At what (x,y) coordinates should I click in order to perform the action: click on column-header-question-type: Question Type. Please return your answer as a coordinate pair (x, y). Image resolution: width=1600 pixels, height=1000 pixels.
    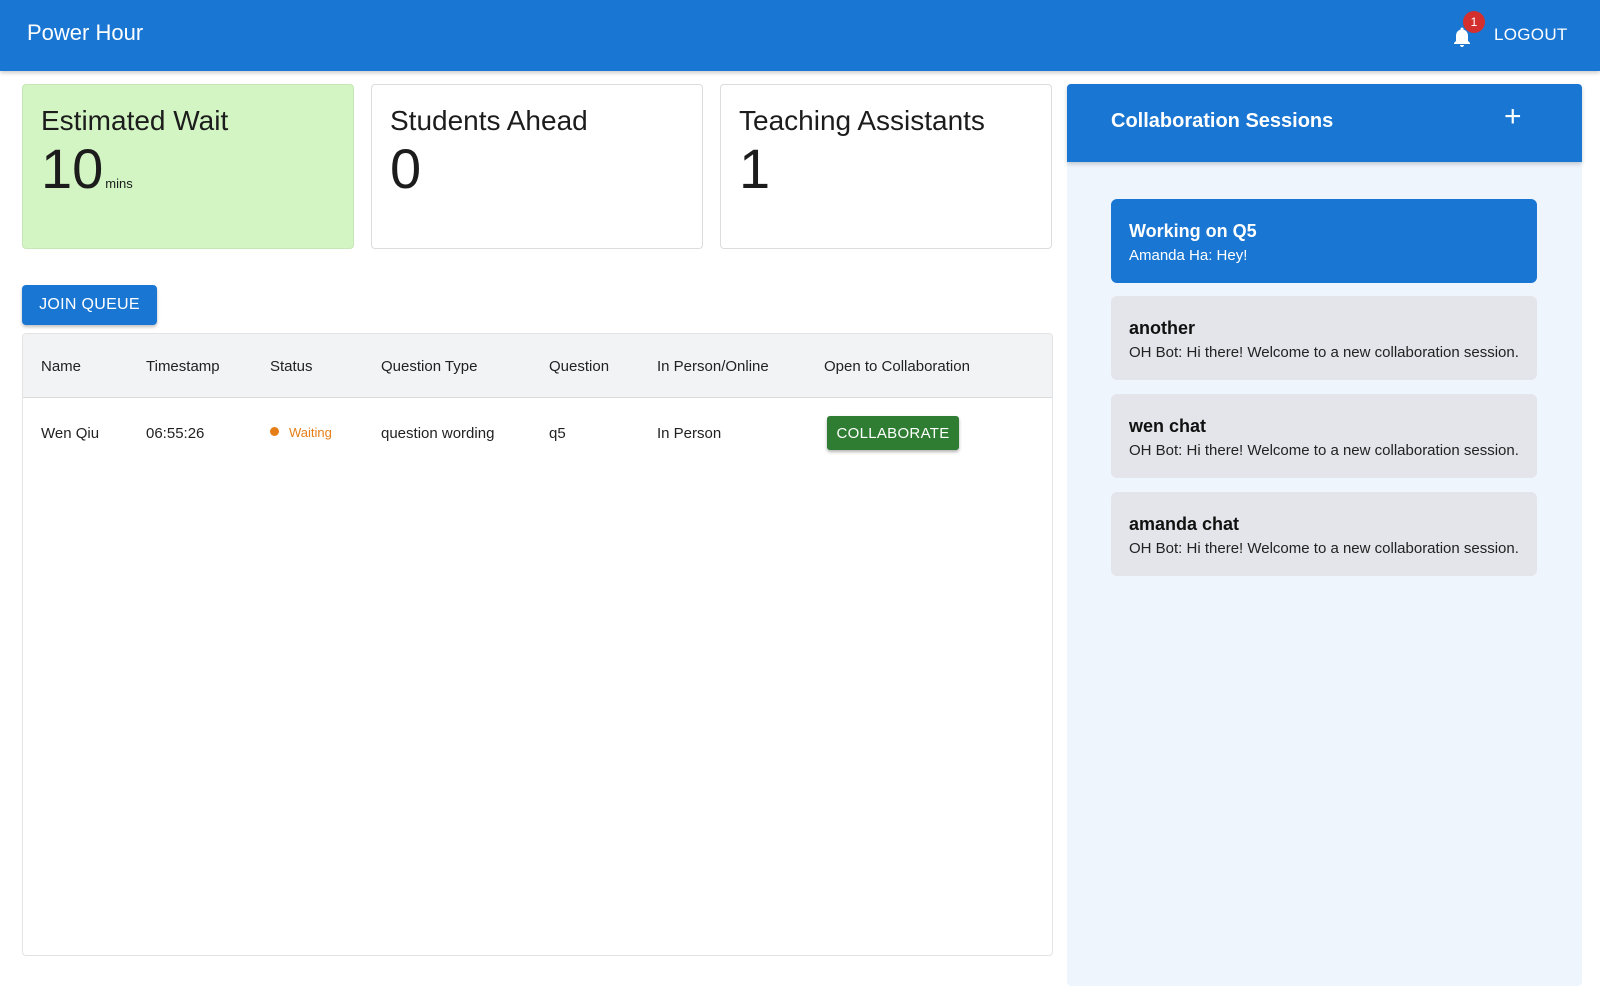
    Looking at the image, I should click on (429, 366).